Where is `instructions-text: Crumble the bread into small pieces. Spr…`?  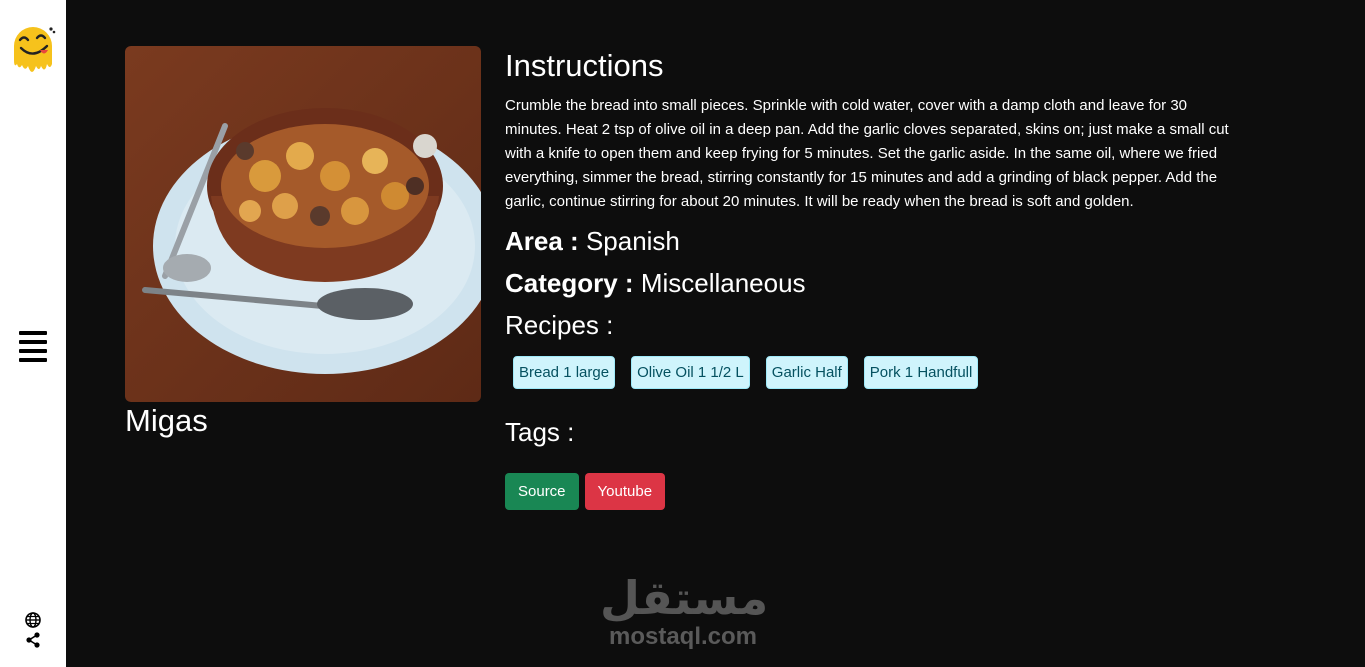 instructions-text: Crumble the bread into small pieces. Spr… is located at coordinates (867, 153).